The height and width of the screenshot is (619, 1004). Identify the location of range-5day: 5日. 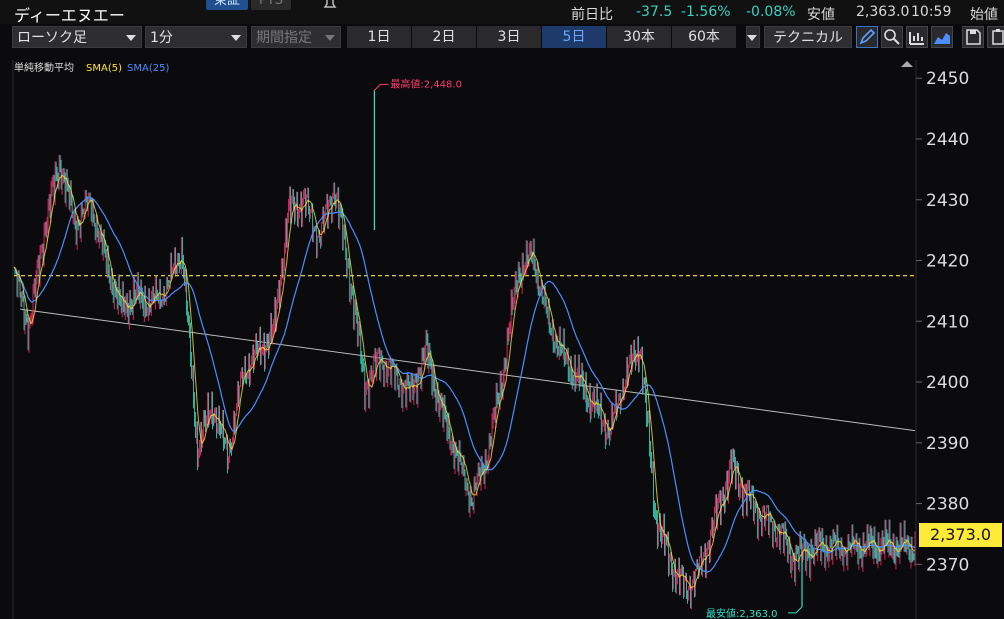
(574, 37).